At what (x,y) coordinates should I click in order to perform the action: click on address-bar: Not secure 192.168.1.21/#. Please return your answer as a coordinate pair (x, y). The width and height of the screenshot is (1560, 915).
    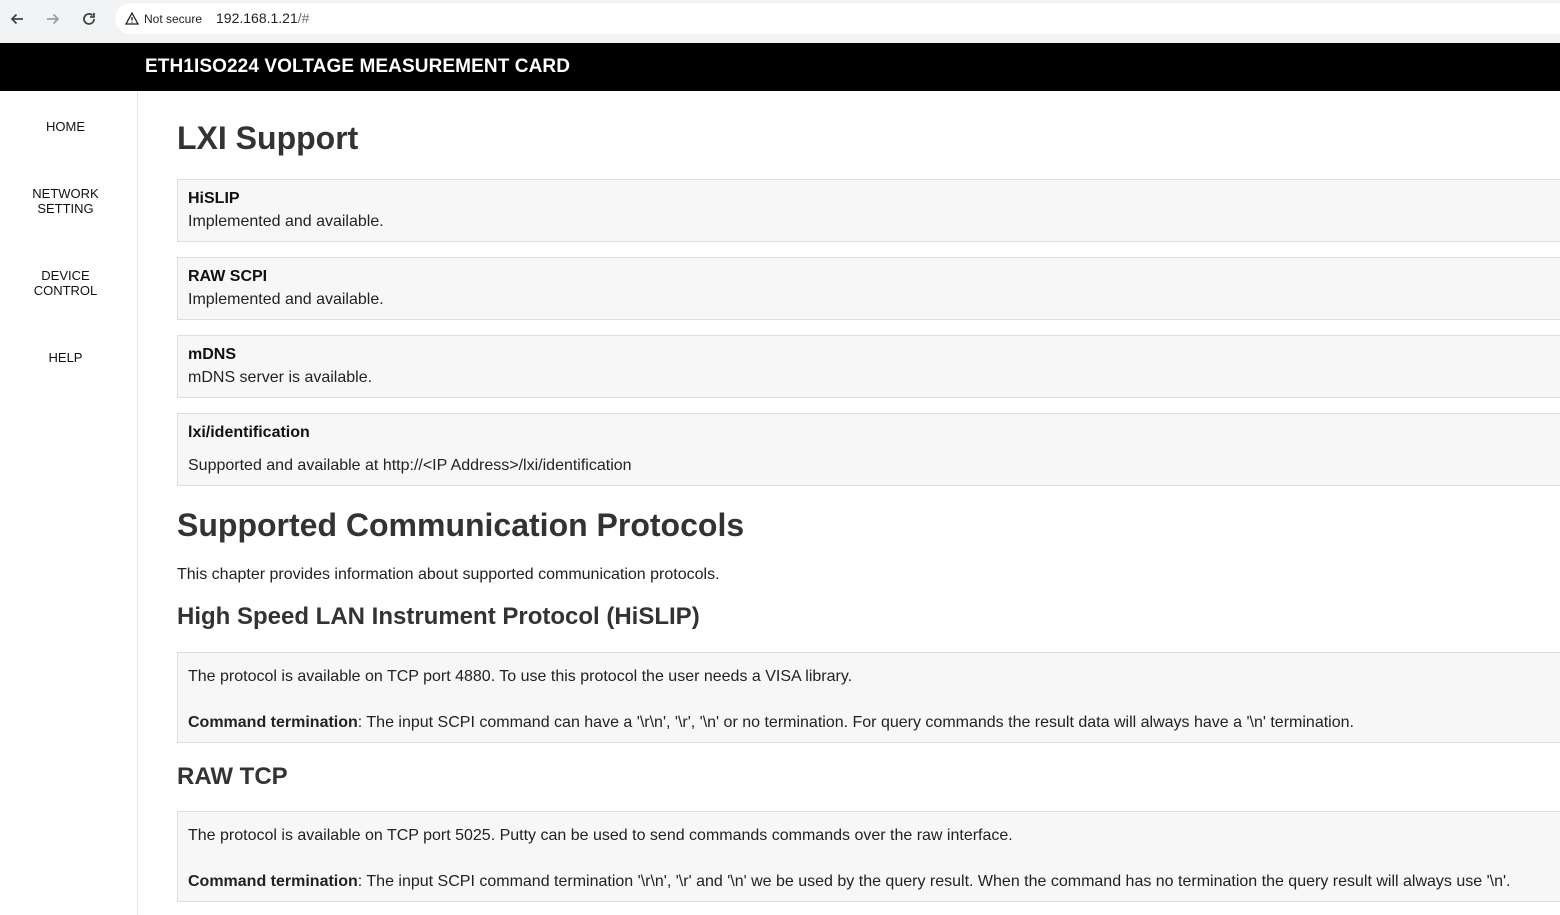
    Looking at the image, I should click on (837, 18).